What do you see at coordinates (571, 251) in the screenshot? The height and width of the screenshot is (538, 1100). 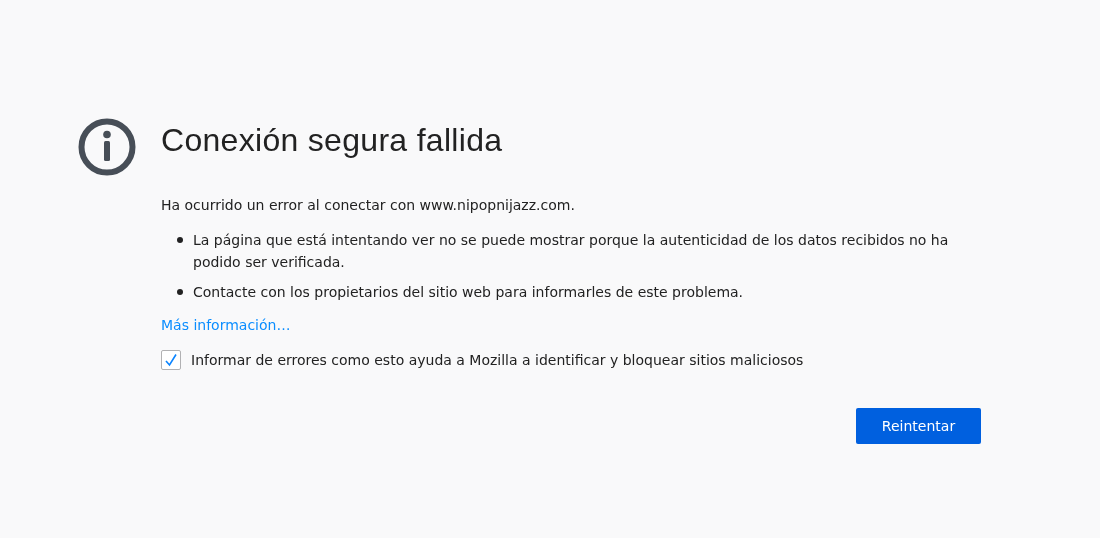 I see `bullet-text: La página que está intentando ver no se puede mostrar porque la autenticidad de los datos recibidos no ha podido ser verificada.` at bounding box center [571, 251].